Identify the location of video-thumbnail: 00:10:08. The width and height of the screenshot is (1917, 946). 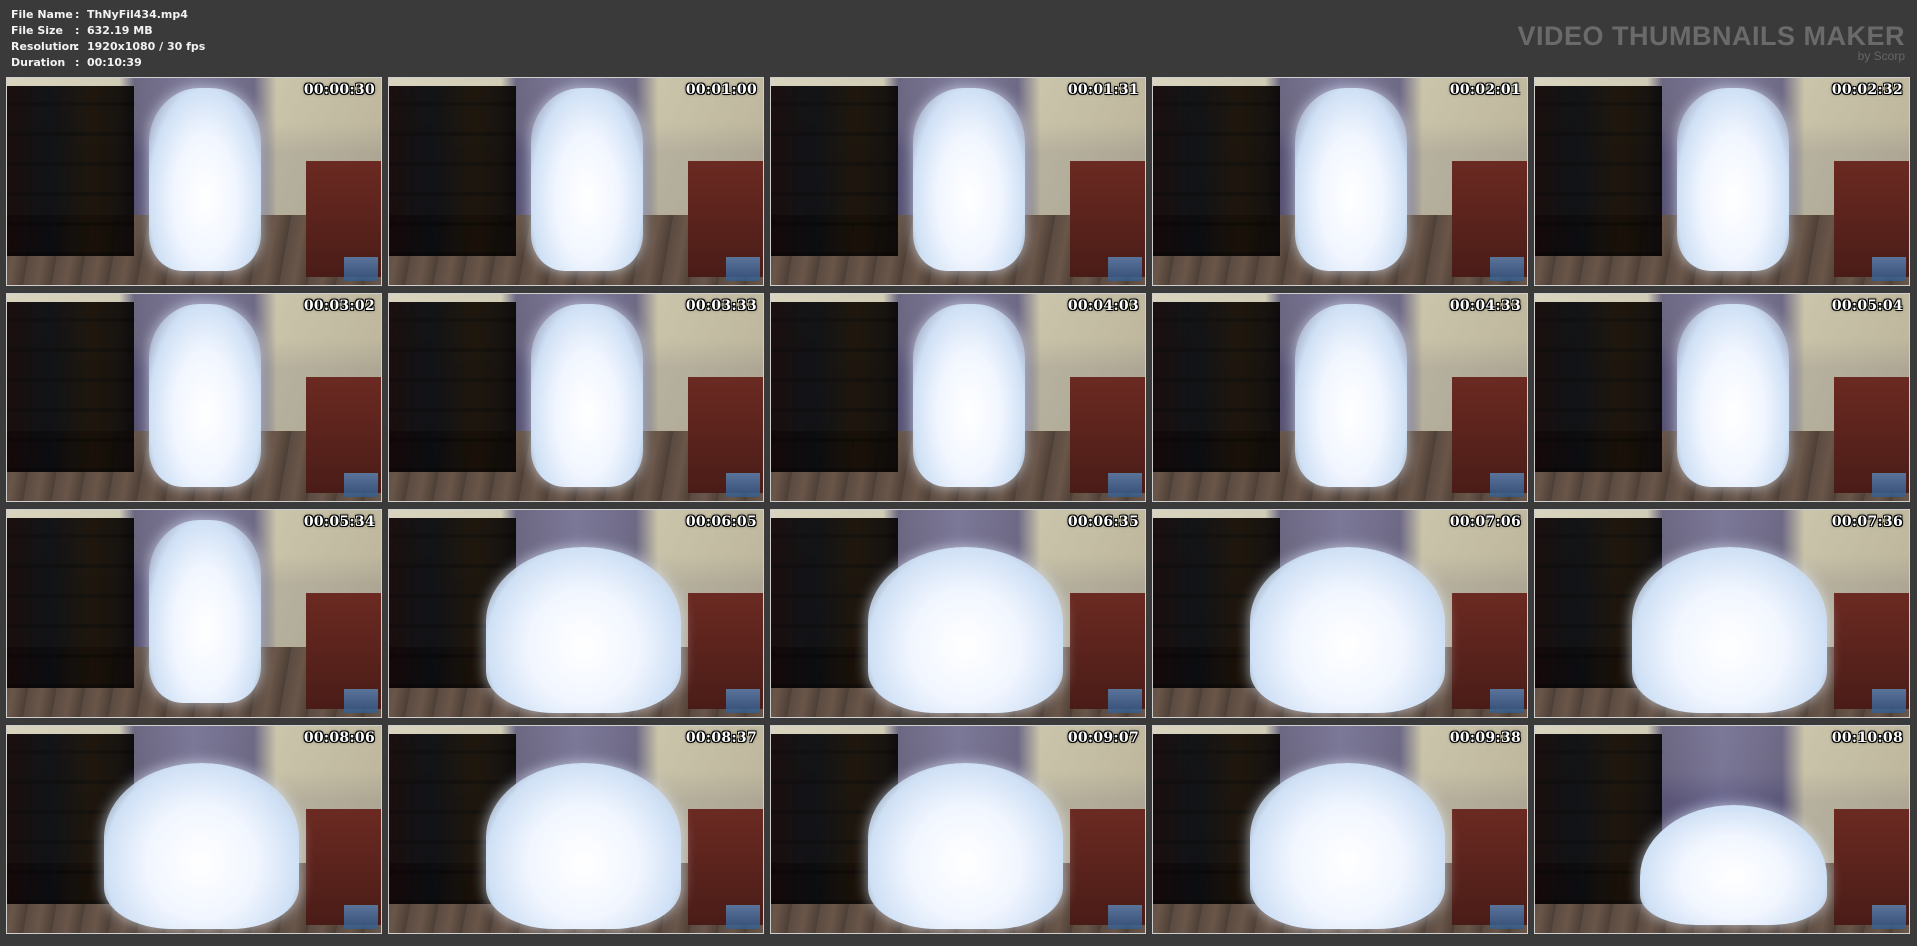
(1722, 829).